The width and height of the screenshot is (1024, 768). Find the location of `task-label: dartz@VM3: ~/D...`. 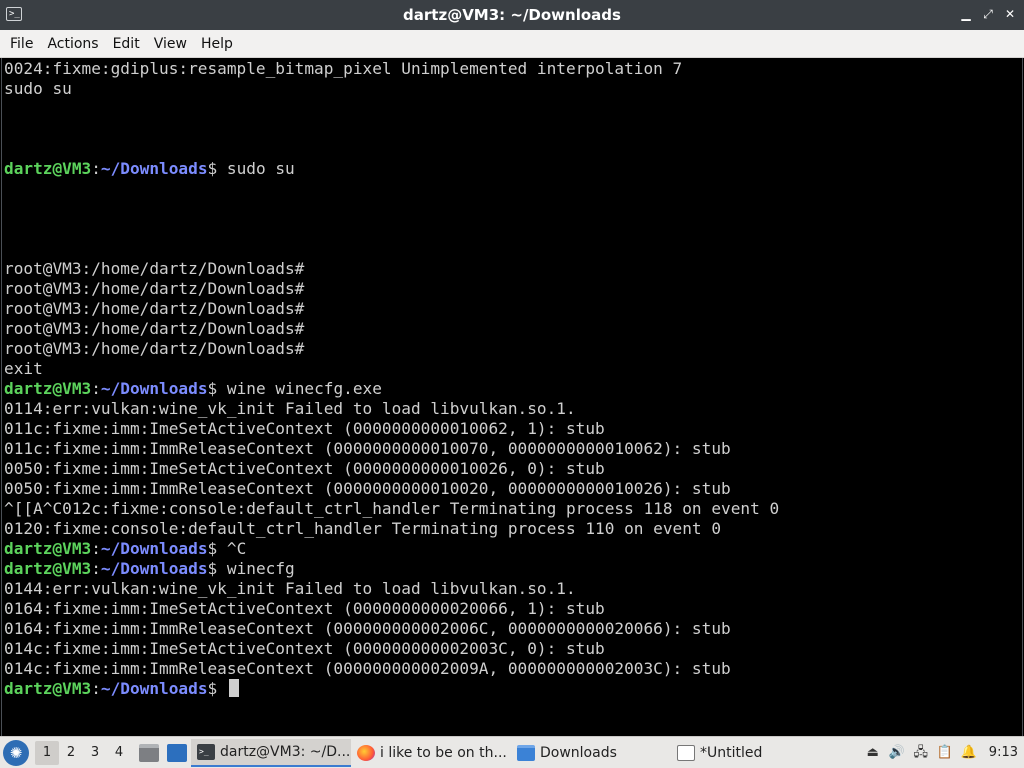

task-label: dartz@VM3: ~/D... is located at coordinates (285, 751).